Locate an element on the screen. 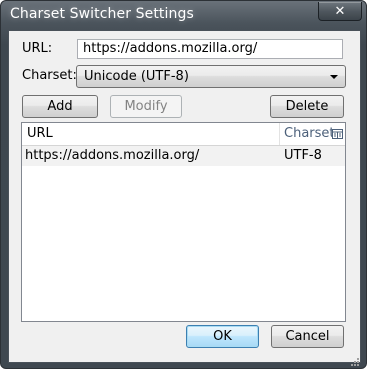  column-header-charset: Charset is located at coordinates (308, 134).